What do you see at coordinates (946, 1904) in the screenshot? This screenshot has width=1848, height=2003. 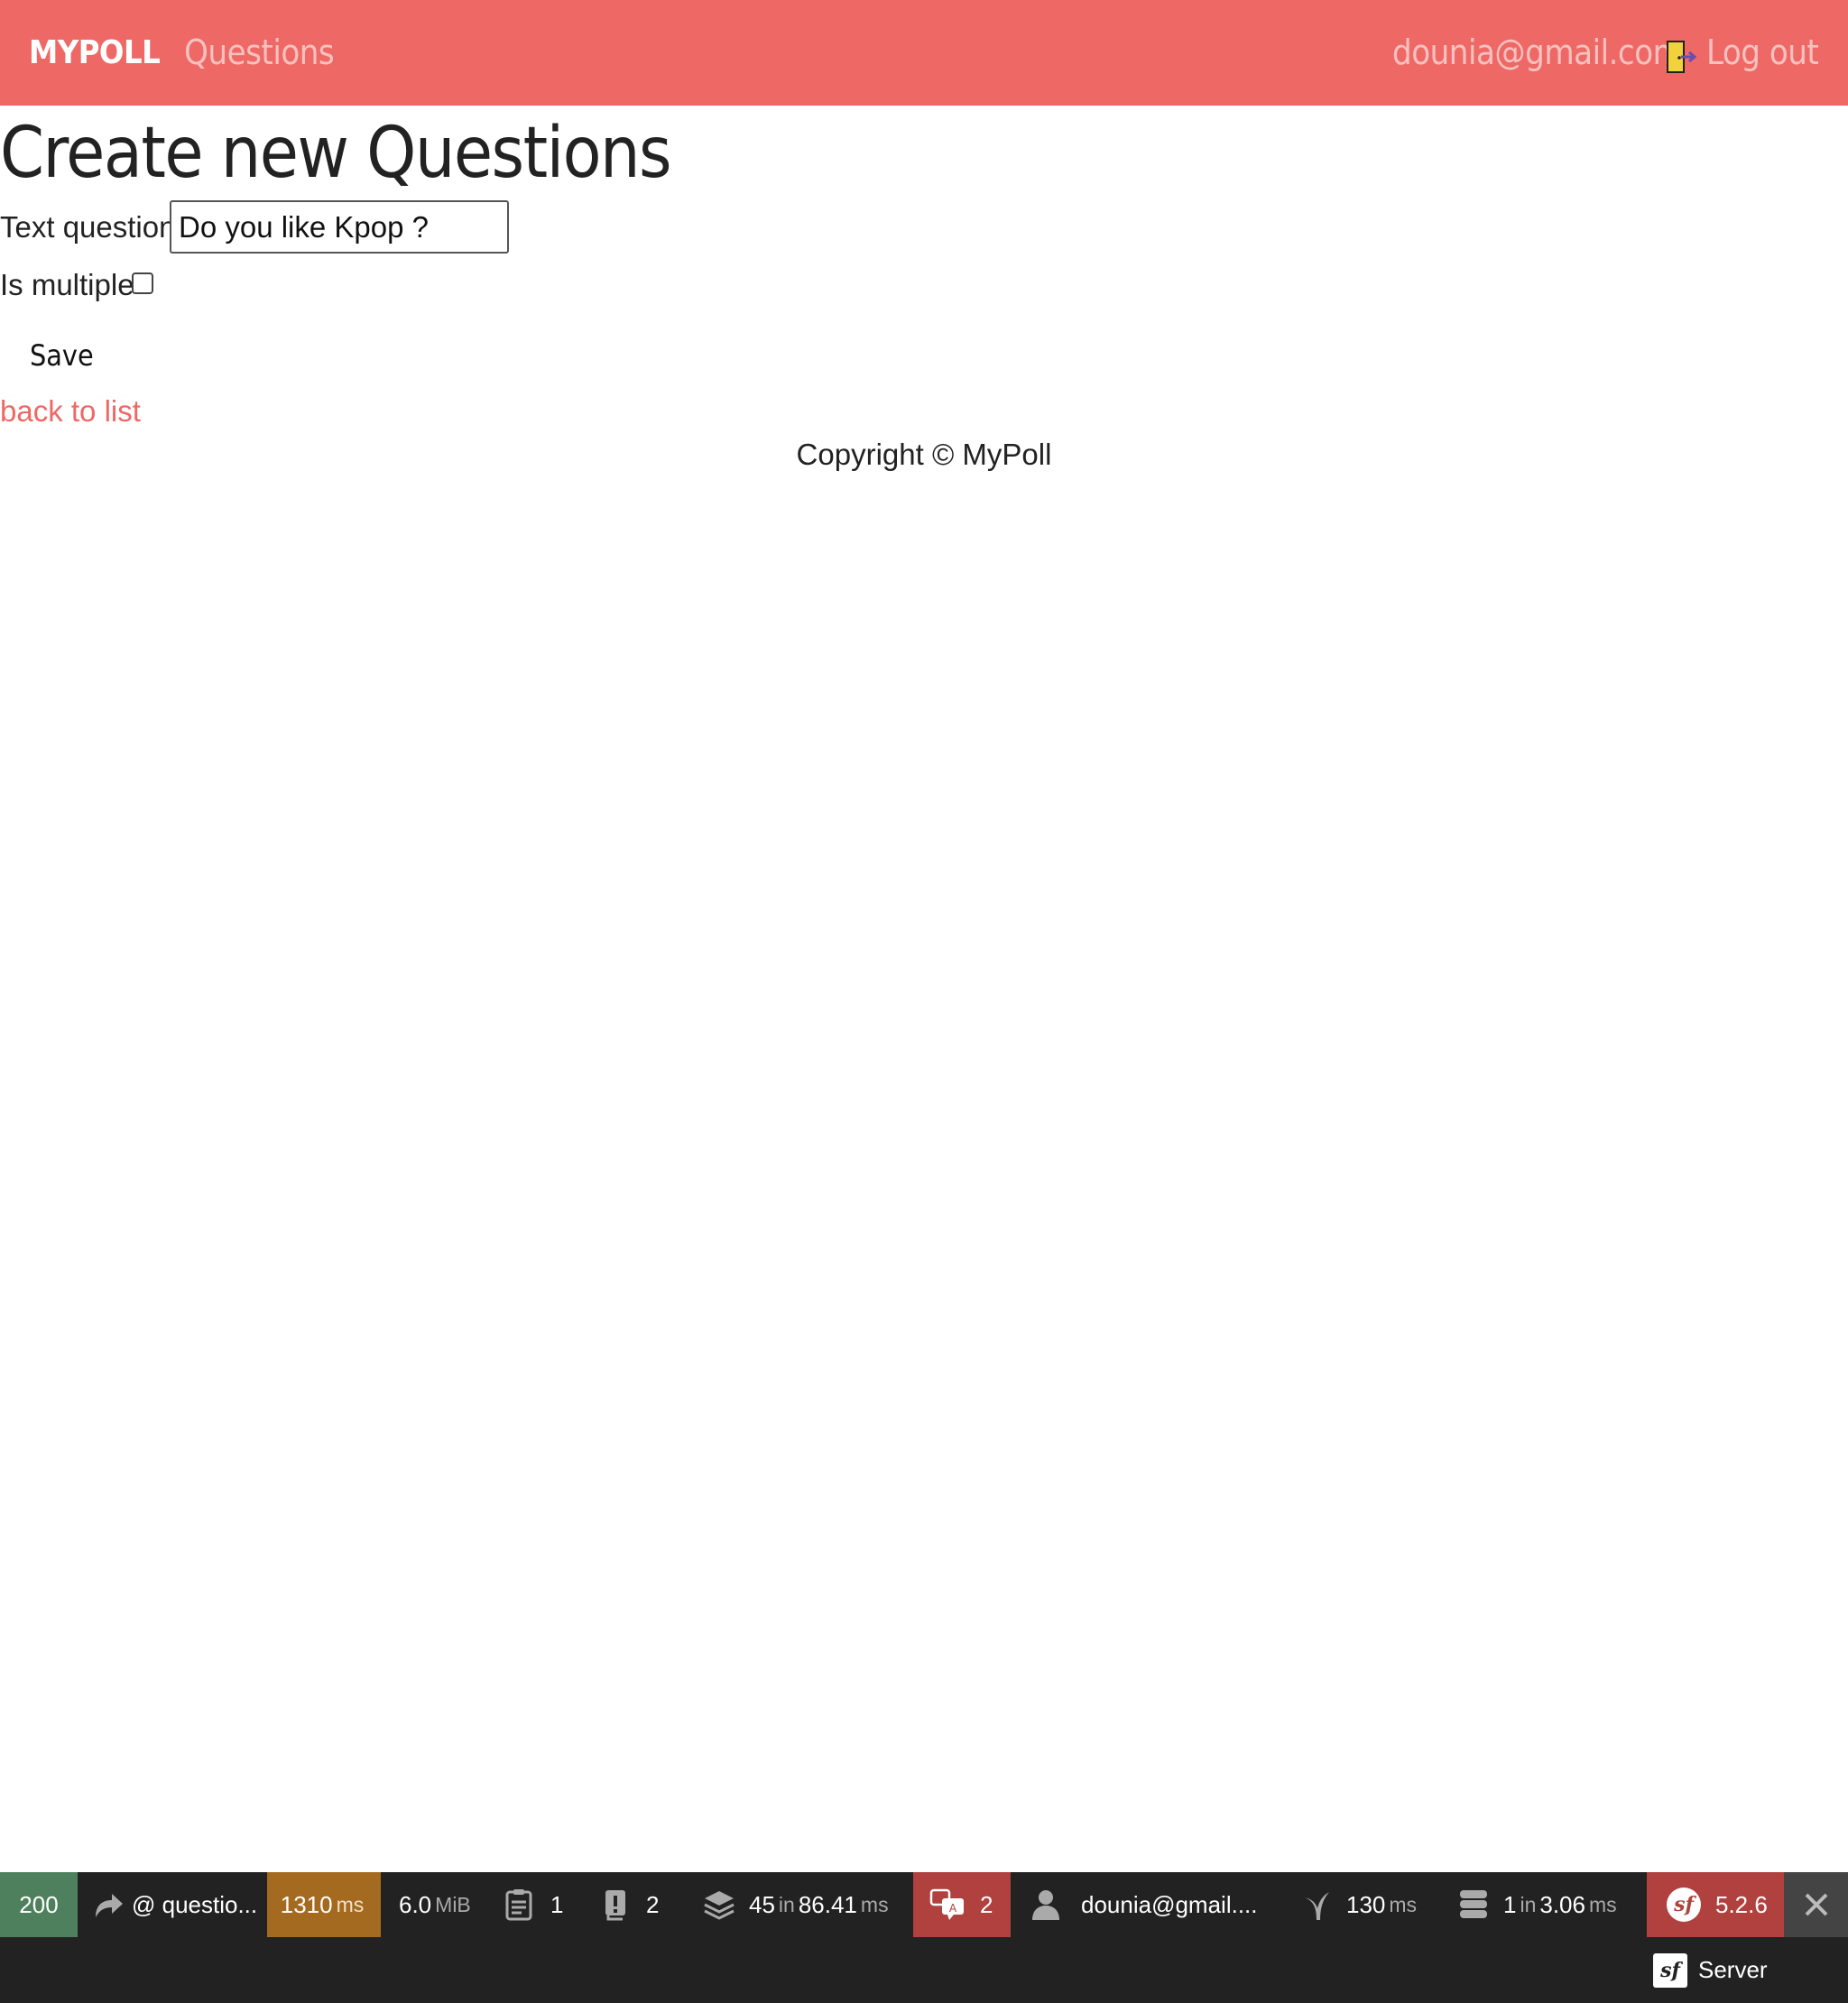 I see `translation-icon: A` at bounding box center [946, 1904].